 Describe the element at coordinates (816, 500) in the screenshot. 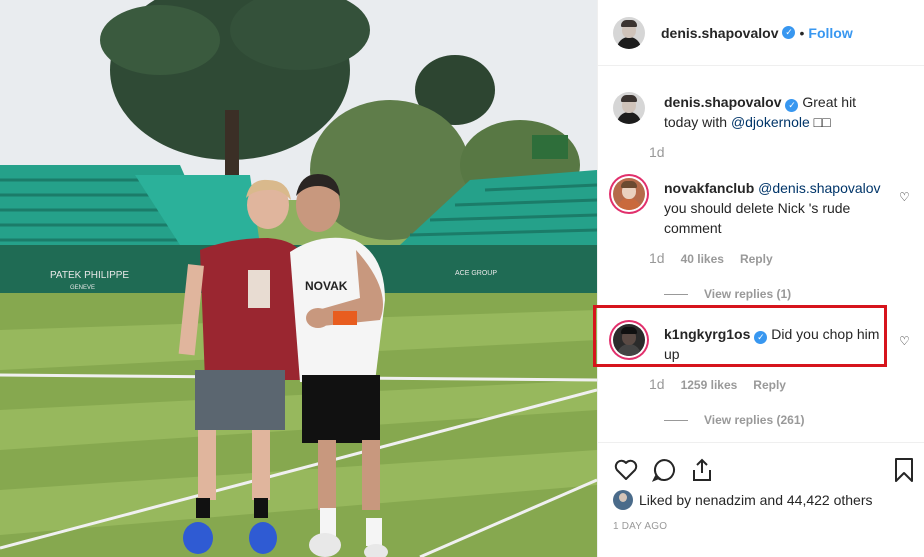

I see `liked-by-suffix: and 44,422 others` at that location.